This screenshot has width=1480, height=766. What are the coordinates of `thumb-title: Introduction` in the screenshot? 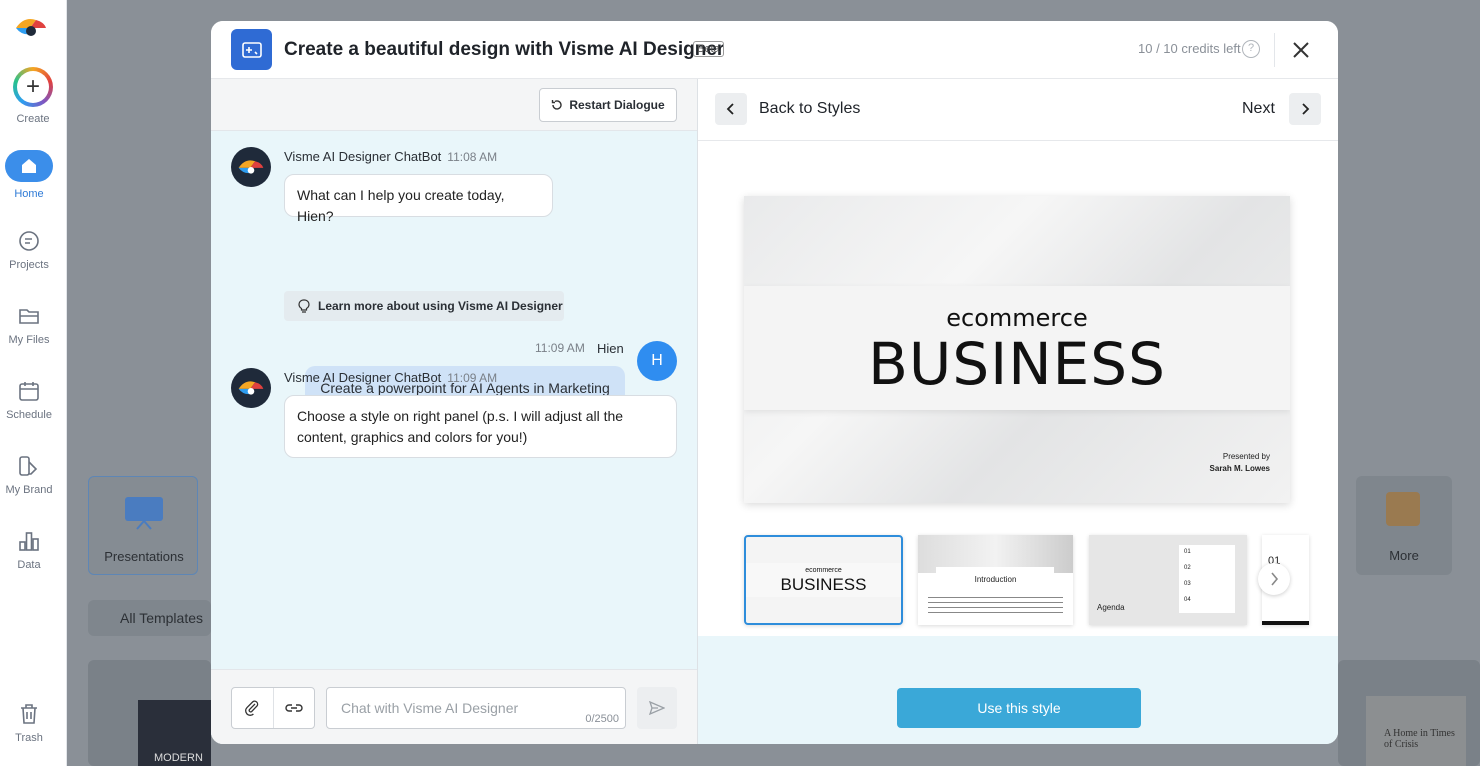 It's located at (995, 579).